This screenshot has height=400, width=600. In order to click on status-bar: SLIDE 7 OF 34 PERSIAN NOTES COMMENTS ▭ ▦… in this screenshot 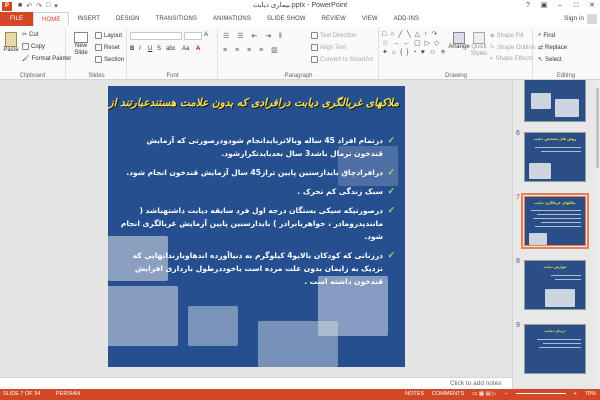, I will do `click(300, 394)`.